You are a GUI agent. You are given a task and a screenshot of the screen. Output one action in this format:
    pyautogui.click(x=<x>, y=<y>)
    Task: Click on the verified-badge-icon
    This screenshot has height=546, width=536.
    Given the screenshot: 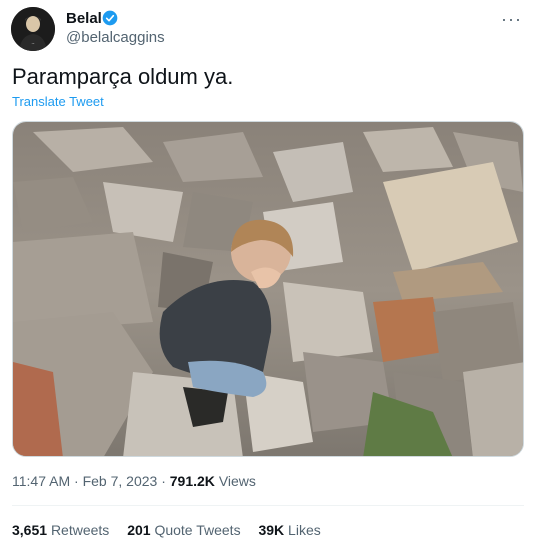 What is the action you would take?
    pyautogui.click(x=110, y=18)
    